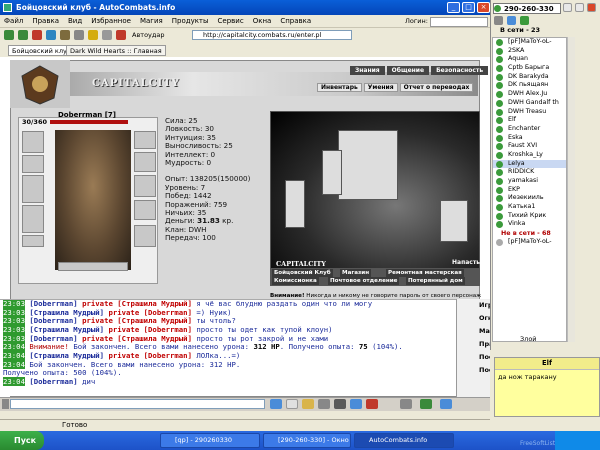 The image size is (600, 450). What do you see at coordinates (93, 34) in the screenshot?
I see `favorites-icon` at bounding box center [93, 34].